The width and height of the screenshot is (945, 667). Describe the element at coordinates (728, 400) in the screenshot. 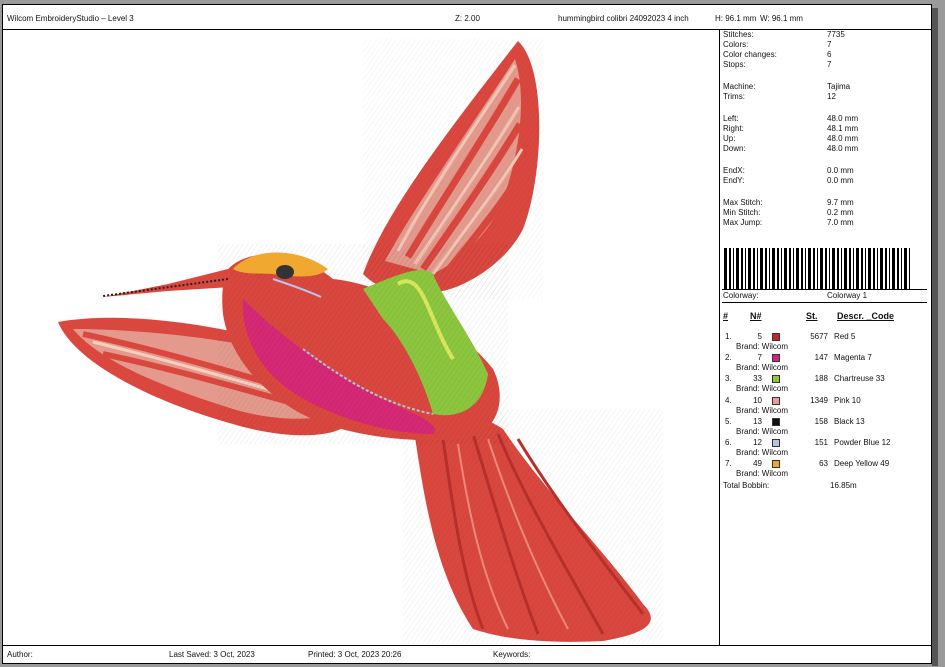

I see `color-index: 4.` at that location.